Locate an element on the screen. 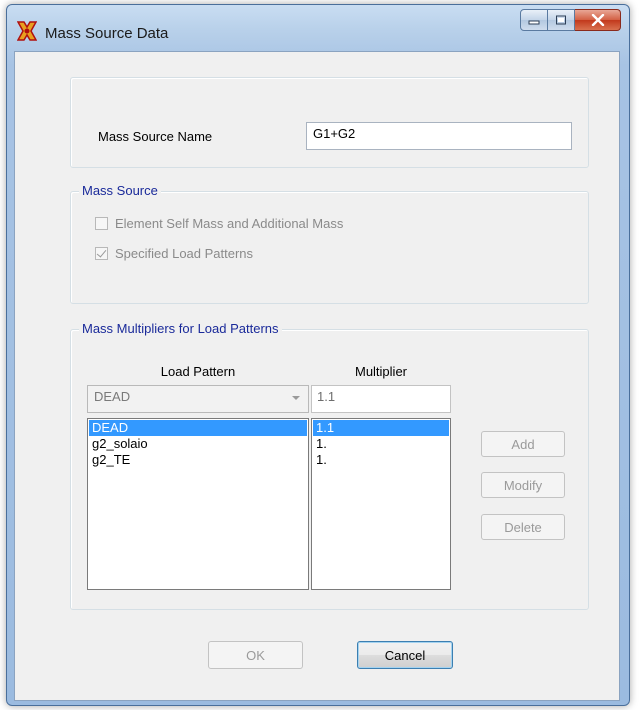 This screenshot has width=640, height=710. specified-load-patterns-checkbox is located at coordinates (101, 253).